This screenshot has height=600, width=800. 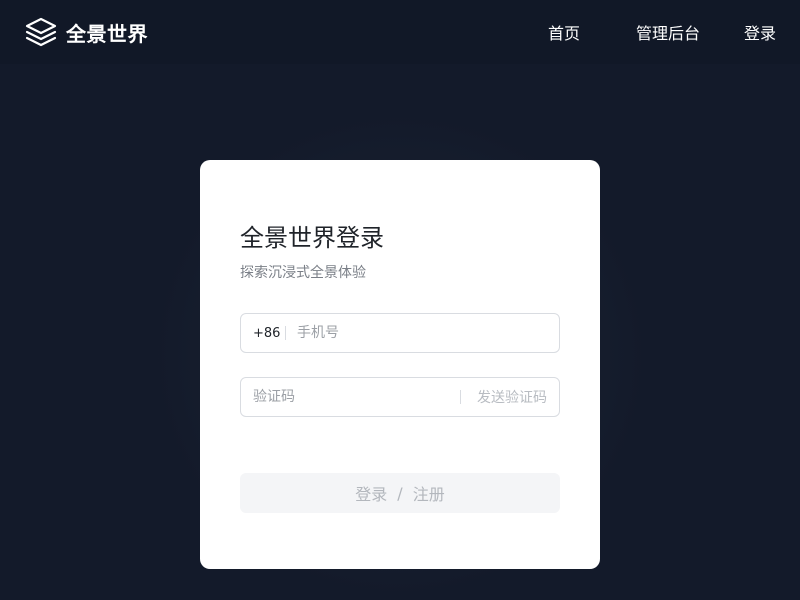 I want to click on login-subtitle: 探索沉浸式全景体验, so click(x=303, y=273).